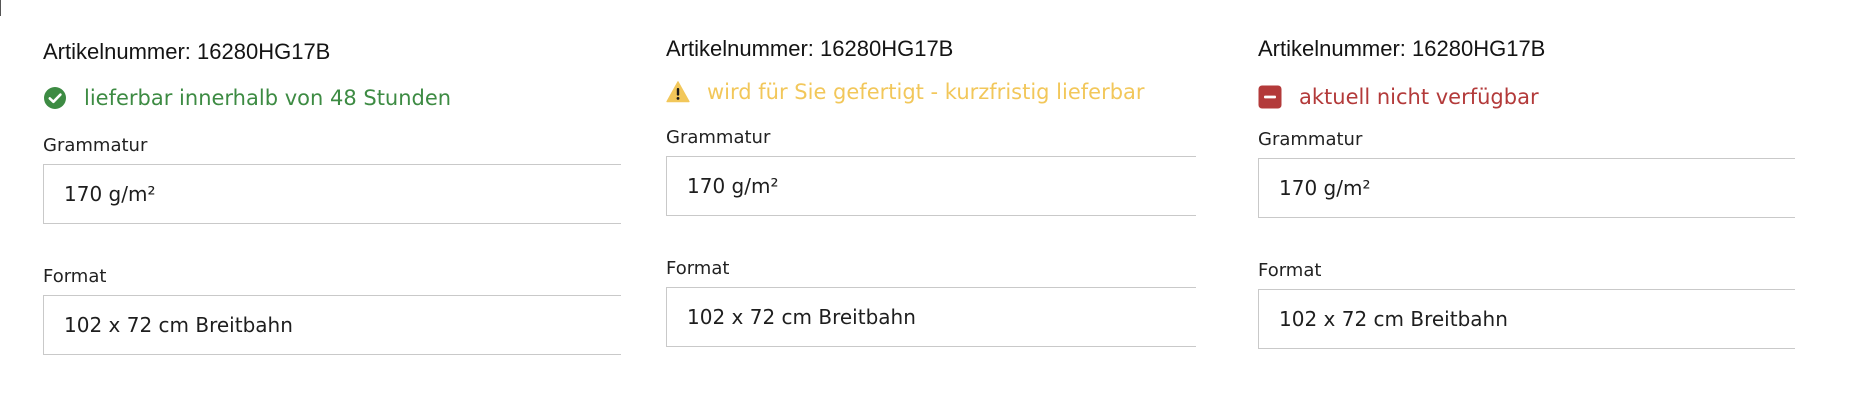  I want to click on availability-text: lieferbar innerhalb von 48 Stunden, so click(268, 98).